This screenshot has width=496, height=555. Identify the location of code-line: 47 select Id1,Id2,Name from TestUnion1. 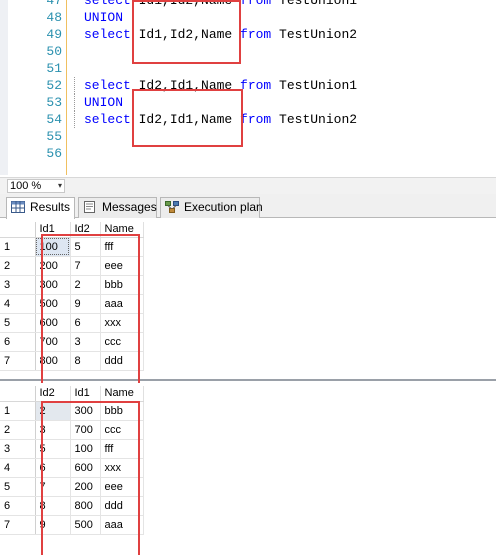
(248, 4).